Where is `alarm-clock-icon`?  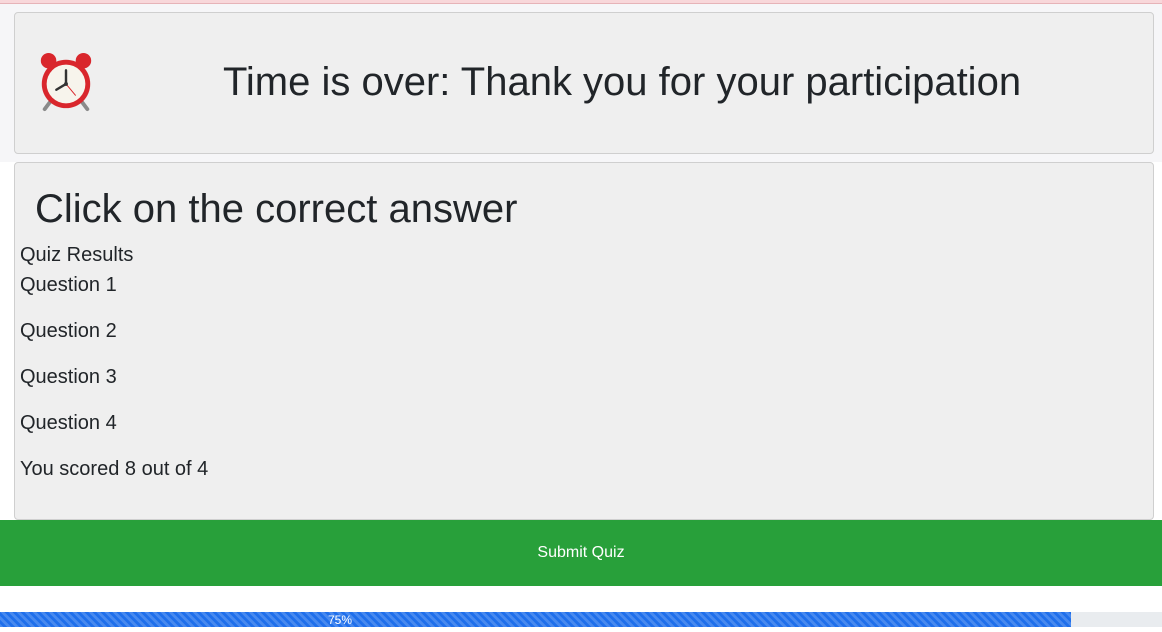 alarm-clock-icon is located at coordinates (66, 82).